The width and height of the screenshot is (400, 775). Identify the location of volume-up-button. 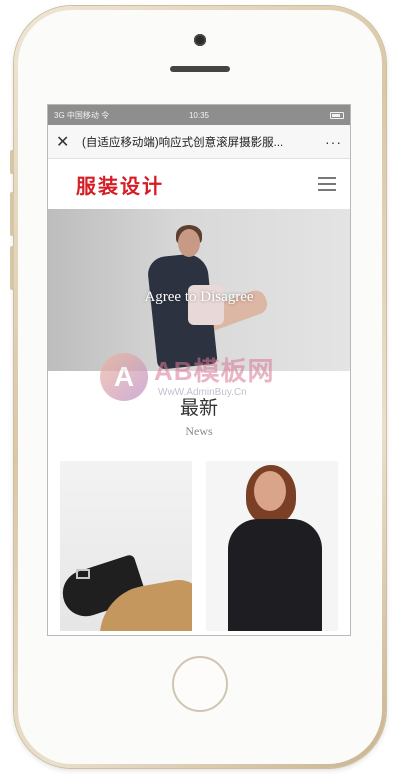
(12, 214).